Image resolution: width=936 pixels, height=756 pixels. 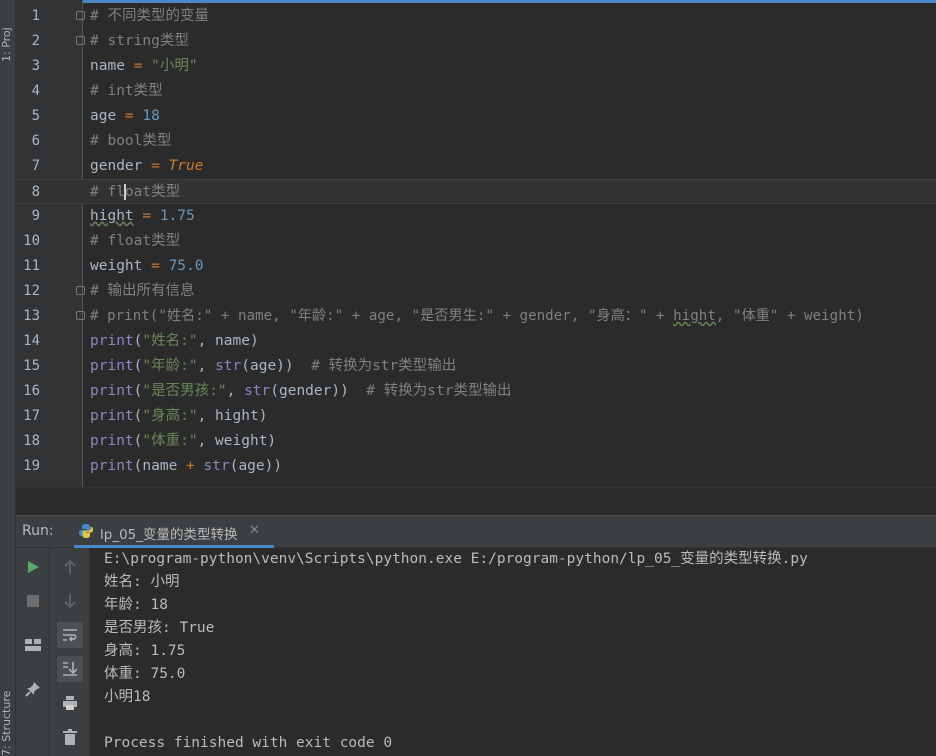 What do you see at coordinates (476, 366) in the screenshot?
I see `code-line: 15 print("年龄:", str(age)) # 转换为str类型输出` at bounding box center [476, 366].